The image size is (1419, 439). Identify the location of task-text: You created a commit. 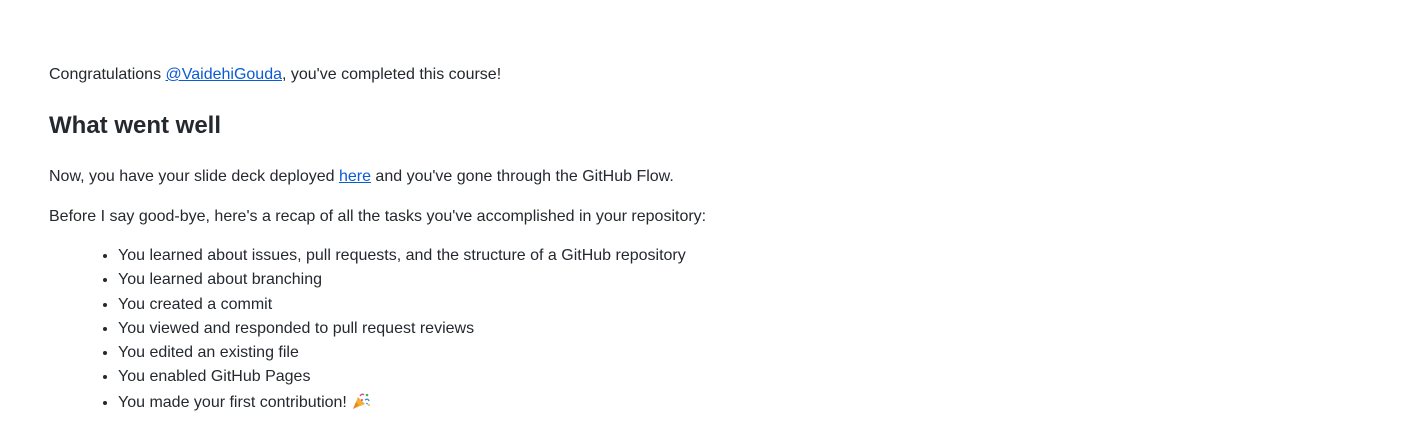
(195, 304).